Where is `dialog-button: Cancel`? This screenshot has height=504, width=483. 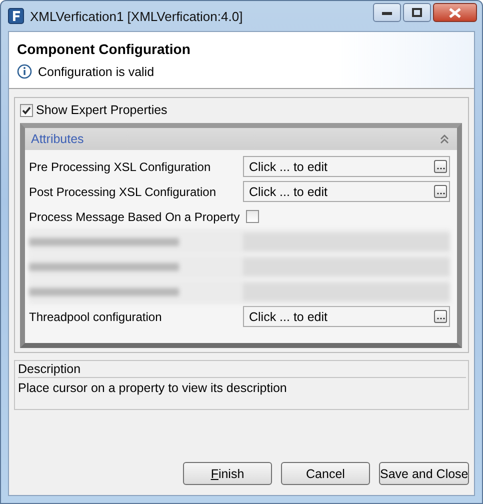
dialog-button: Cancel is located at coordinates (325, 473).